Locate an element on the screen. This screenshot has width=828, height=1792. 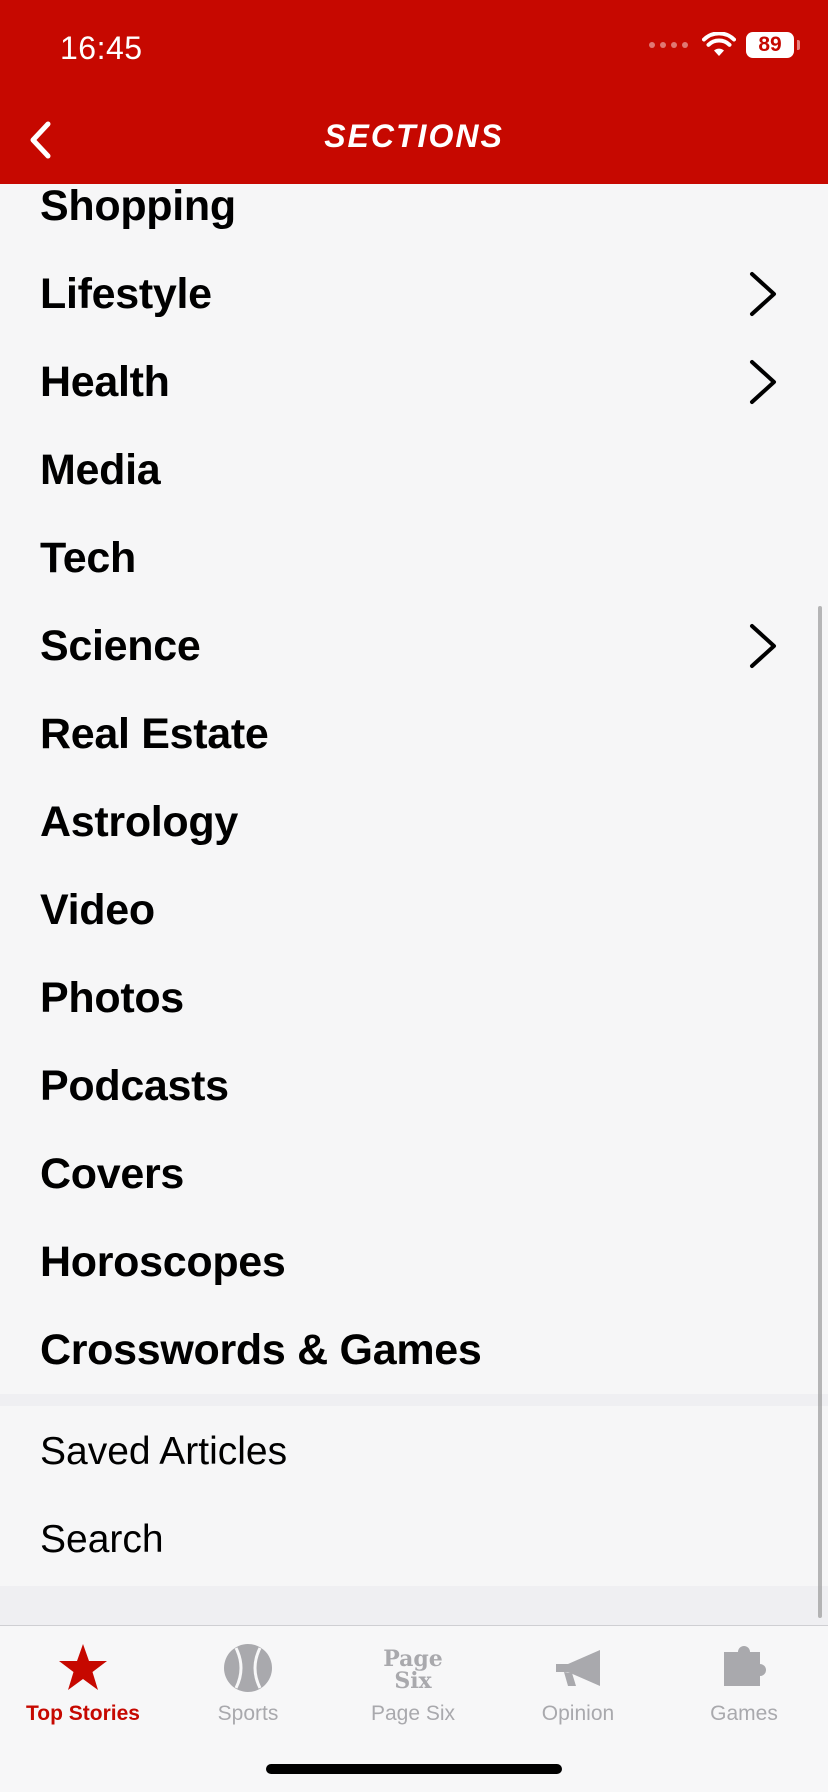
tab-label: Games is located at coordinates (744, 1713).